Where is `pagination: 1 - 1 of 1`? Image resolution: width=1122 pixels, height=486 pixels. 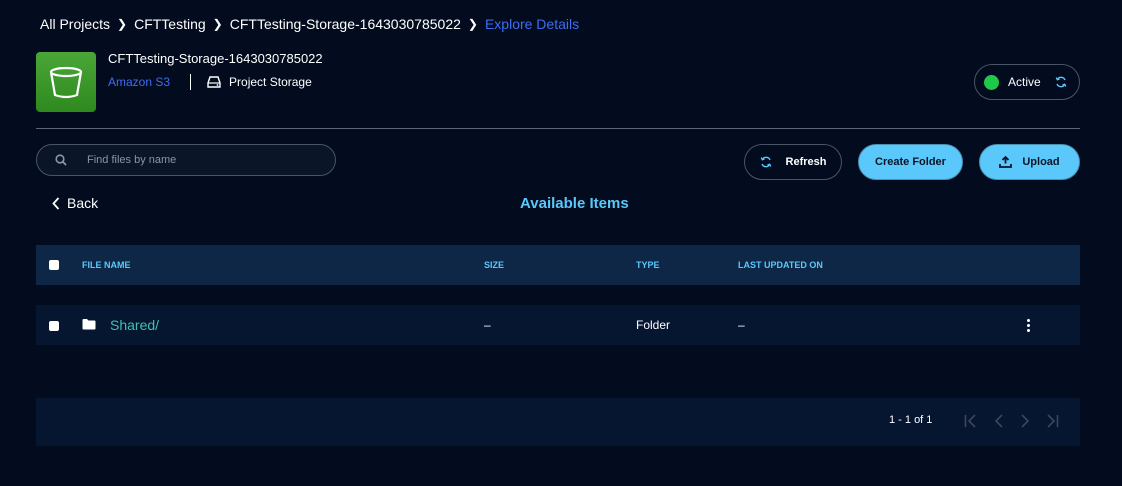
pagination: 1 - 1 of 1 is located at coordinates (558, 422).